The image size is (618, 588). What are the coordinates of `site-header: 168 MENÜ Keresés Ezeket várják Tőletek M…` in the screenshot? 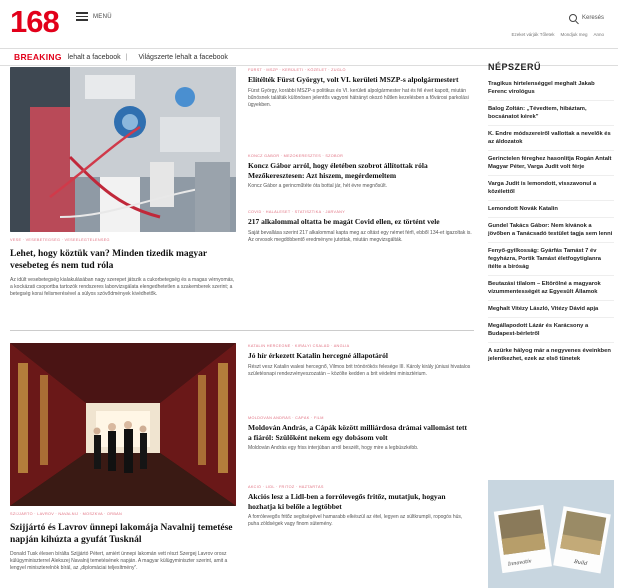 It's located at (309, 23).